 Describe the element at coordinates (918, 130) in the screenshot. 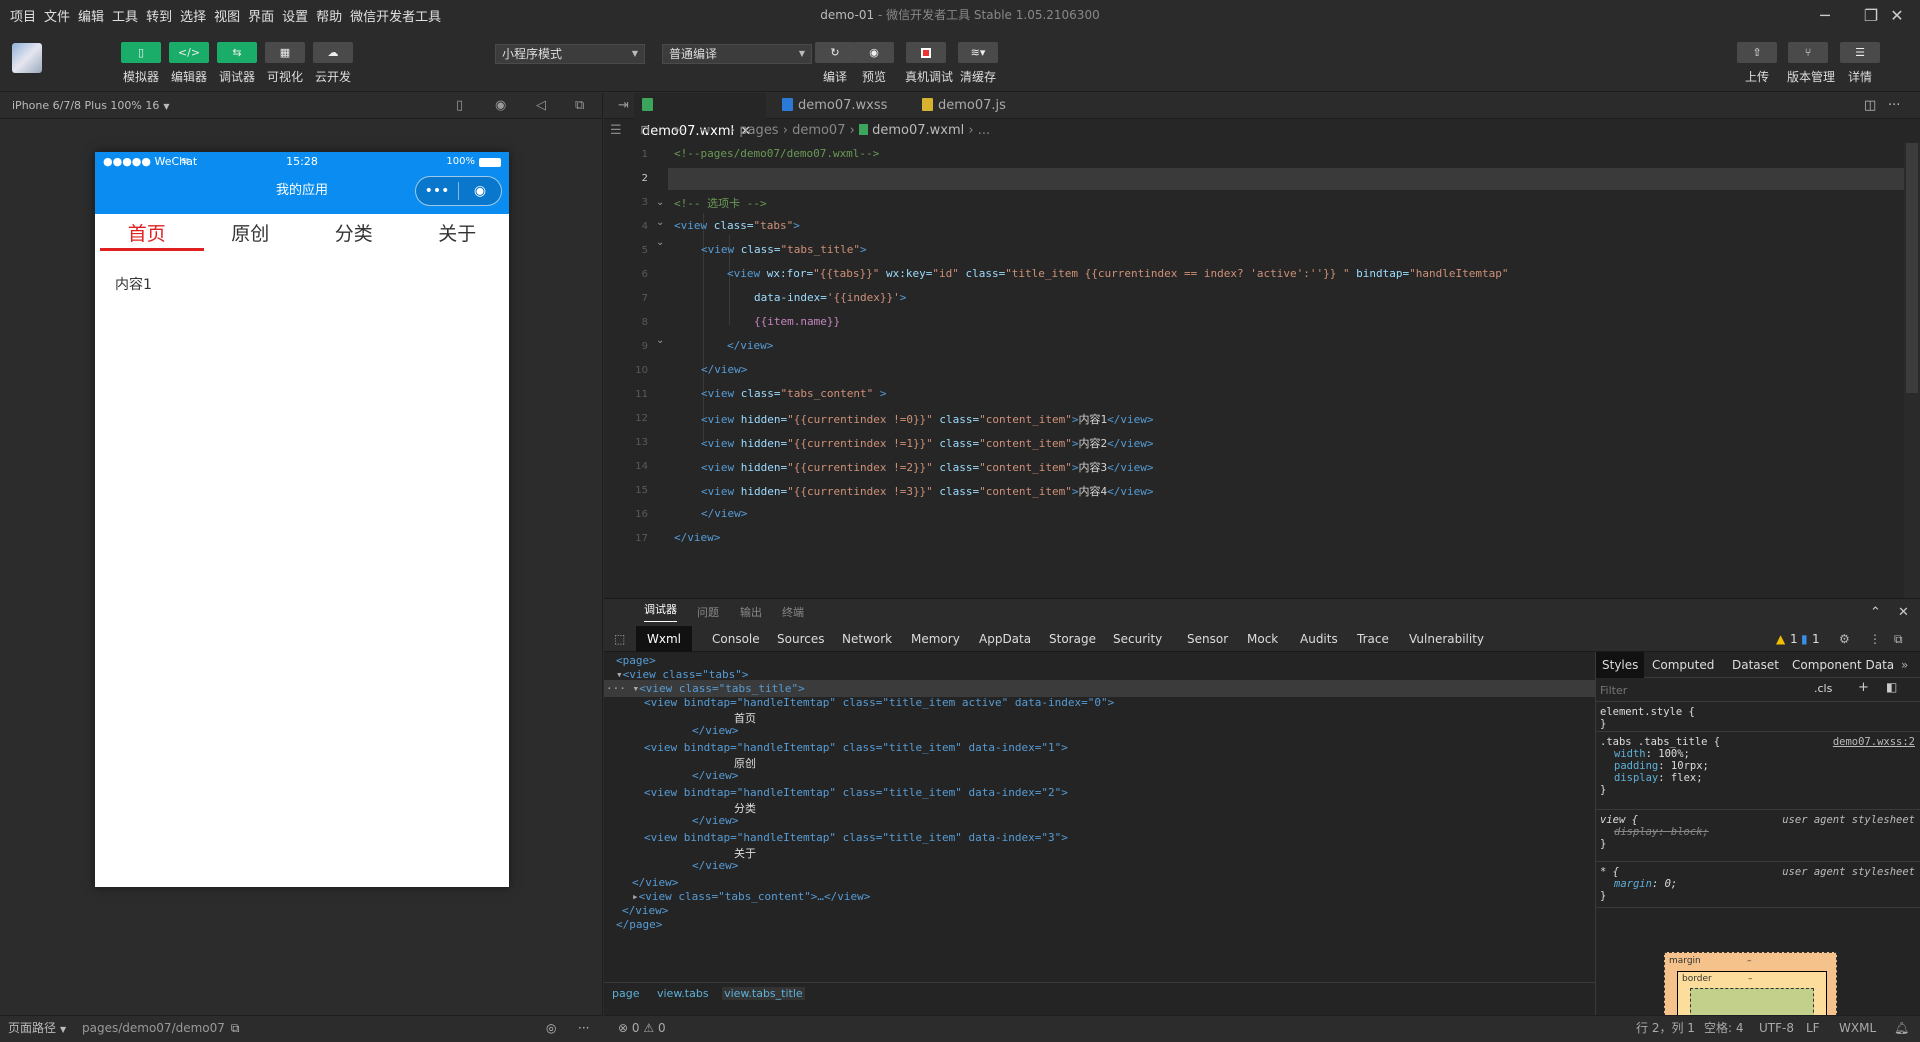

I see `breadcrumb-file: demo07.wxml` at that location.